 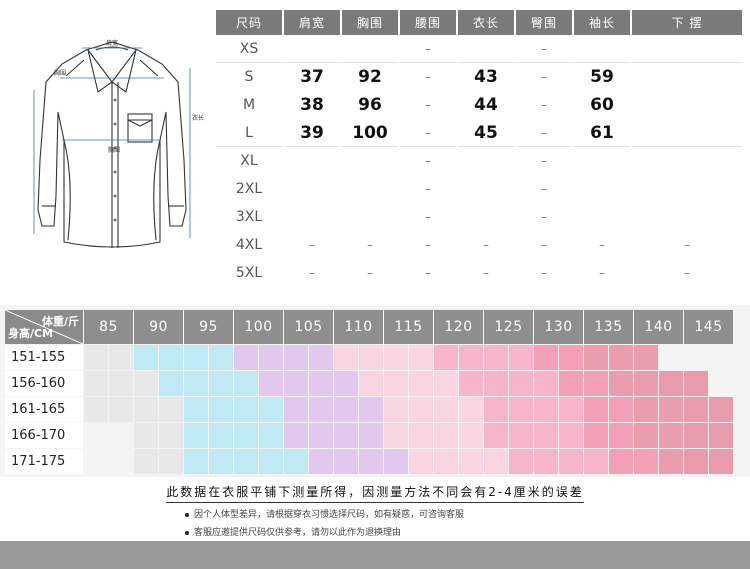 What do you see at coordinates (375, 493) in the screenshot?
I see `measurement-note: 此数据在衣服平铺下测量所得，因测量方法不同会有2-4厘米的误差` at bounding box center [375, 493].